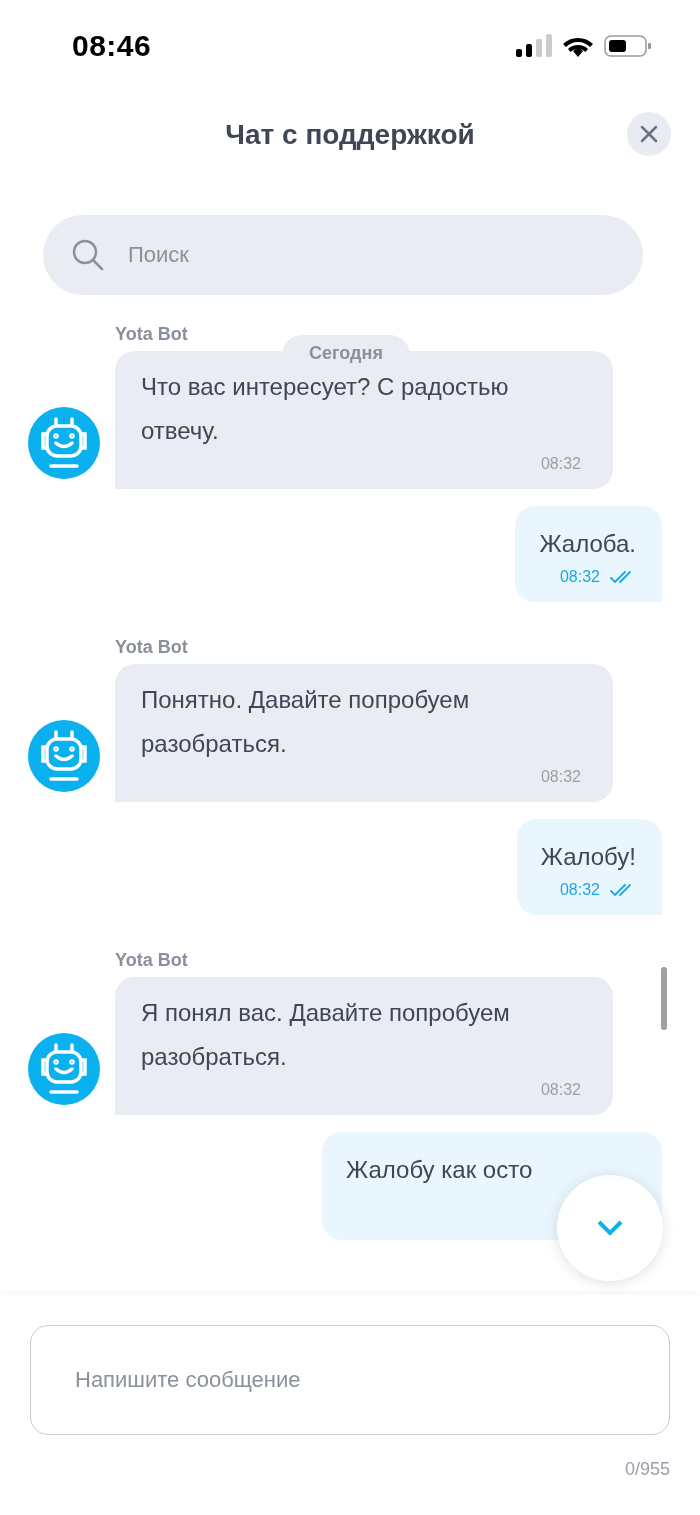 This screenshot has width=700, height=1515. What do you see at coordinates (306, 722) in the screenshot?
I see `message-text: Понятно. Давайте попробуем разобраться.` at bounding box center [306, 722].